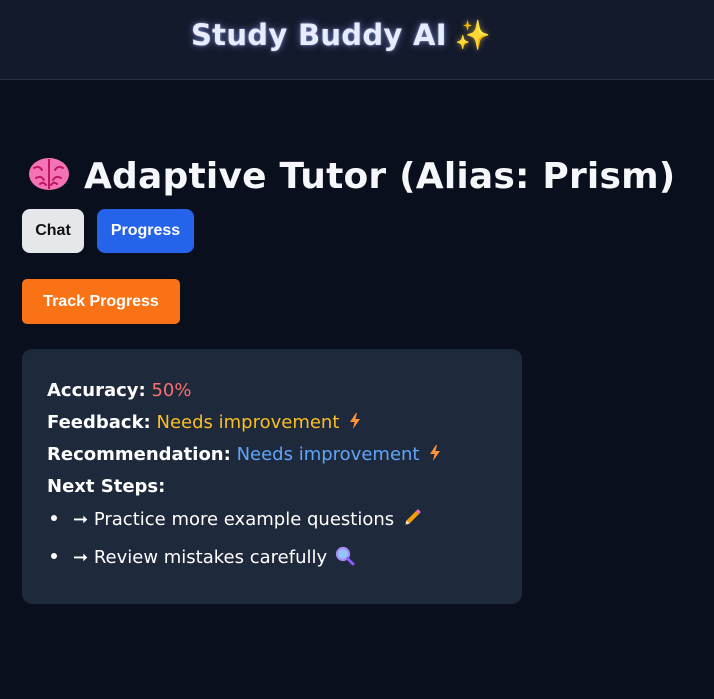 The image size is (714, 699). I want to click on next-step-text: Practice more example questions, so click(244, 519).